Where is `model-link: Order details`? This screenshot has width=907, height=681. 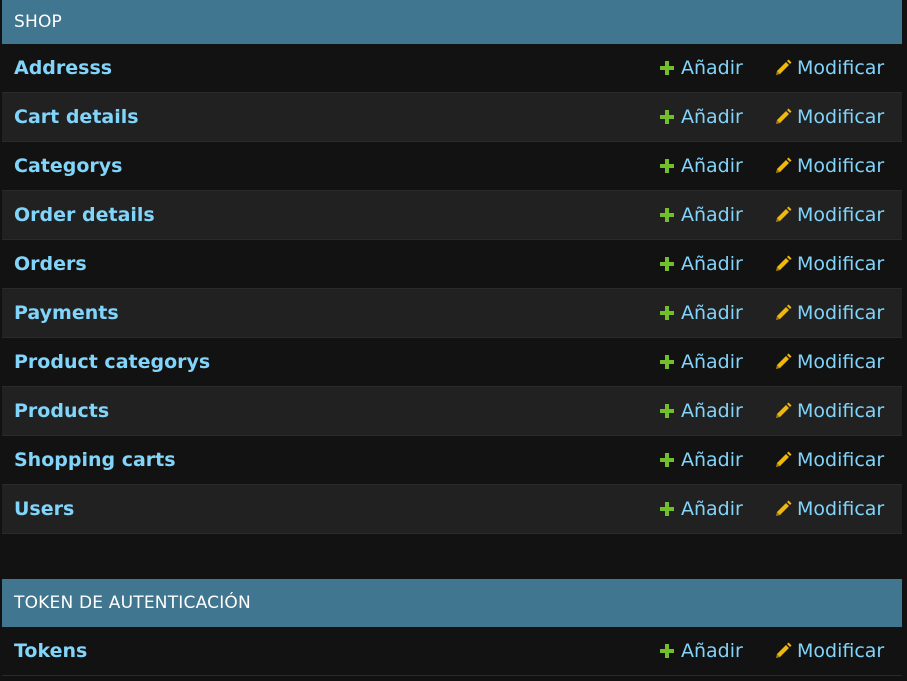
model-link: Order details is located at coordinates (84, 215).